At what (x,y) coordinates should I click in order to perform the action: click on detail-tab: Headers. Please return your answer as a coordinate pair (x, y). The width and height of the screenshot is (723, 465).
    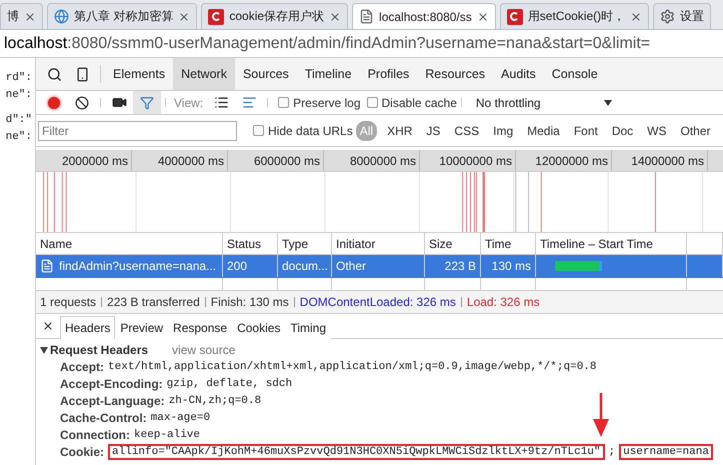
    Looking at the image, I should click on (88, 327).